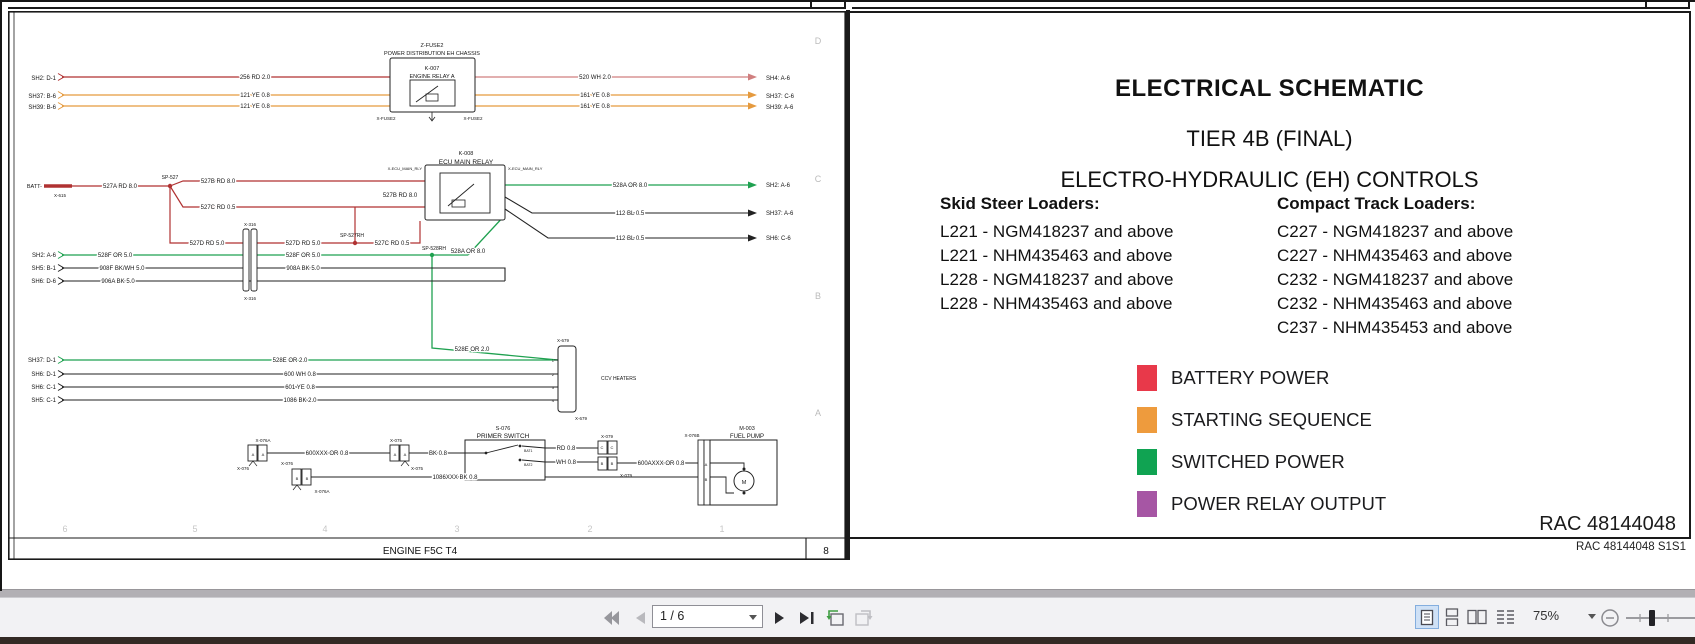 This screenshot has width=1695, height=644. What do you see at coordinates (1147, 420) in the screenshot?
I see `legend-swatch-starting` at bounding box center [1147, 420].